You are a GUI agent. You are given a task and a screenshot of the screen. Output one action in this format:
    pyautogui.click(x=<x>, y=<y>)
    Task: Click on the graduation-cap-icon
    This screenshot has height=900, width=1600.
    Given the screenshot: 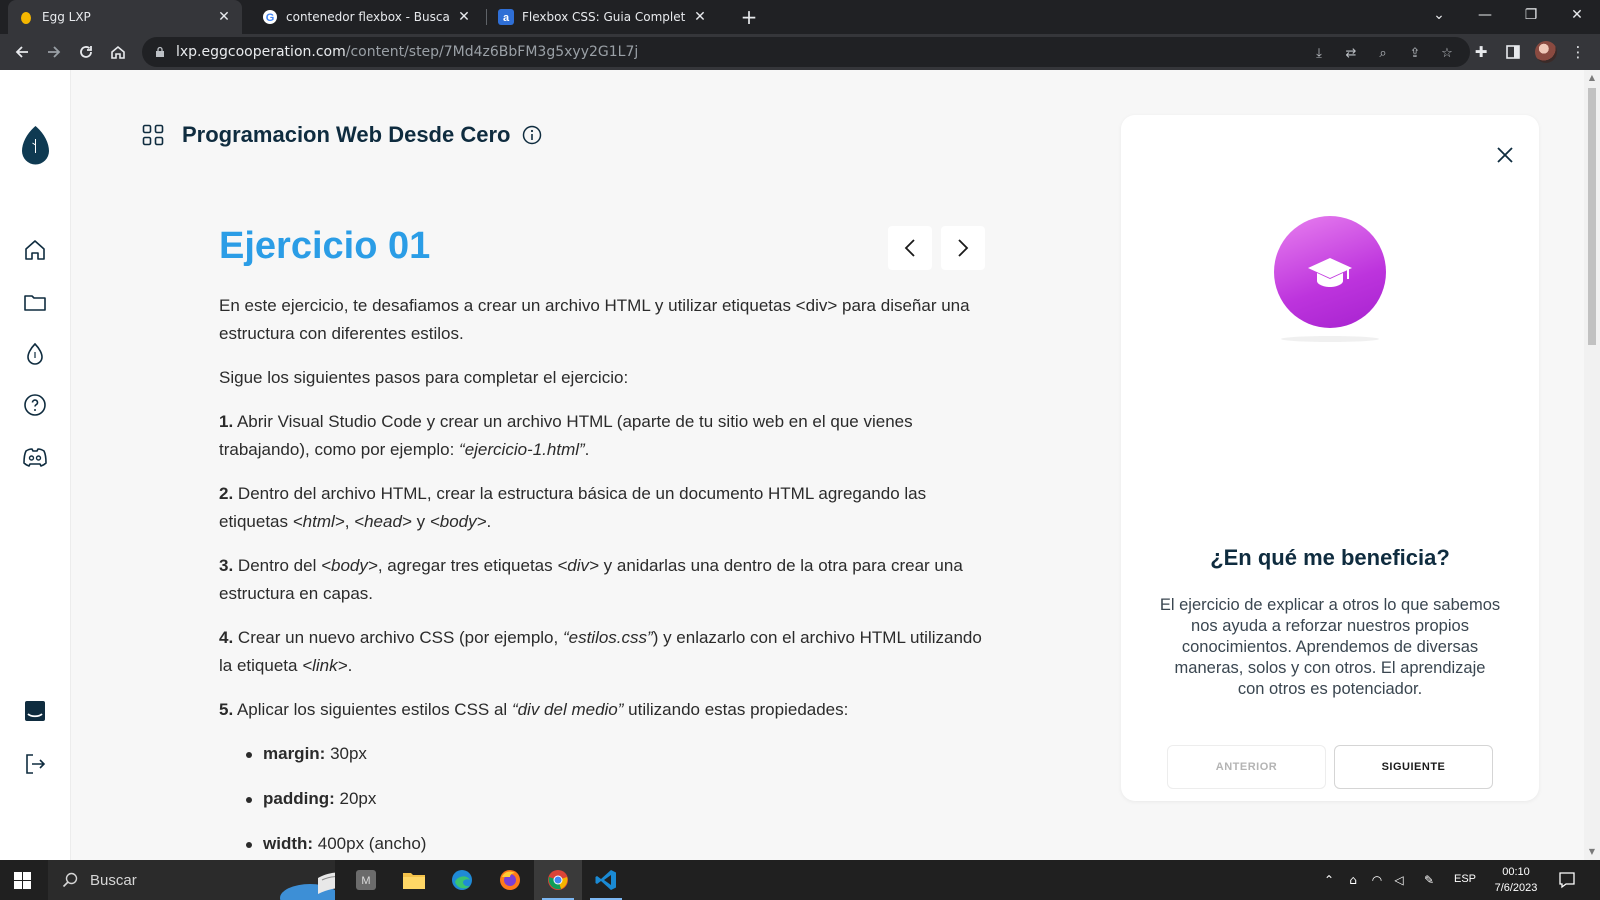 What is the action you would take?
    pyautogui.click(x=1330, y=272)
    